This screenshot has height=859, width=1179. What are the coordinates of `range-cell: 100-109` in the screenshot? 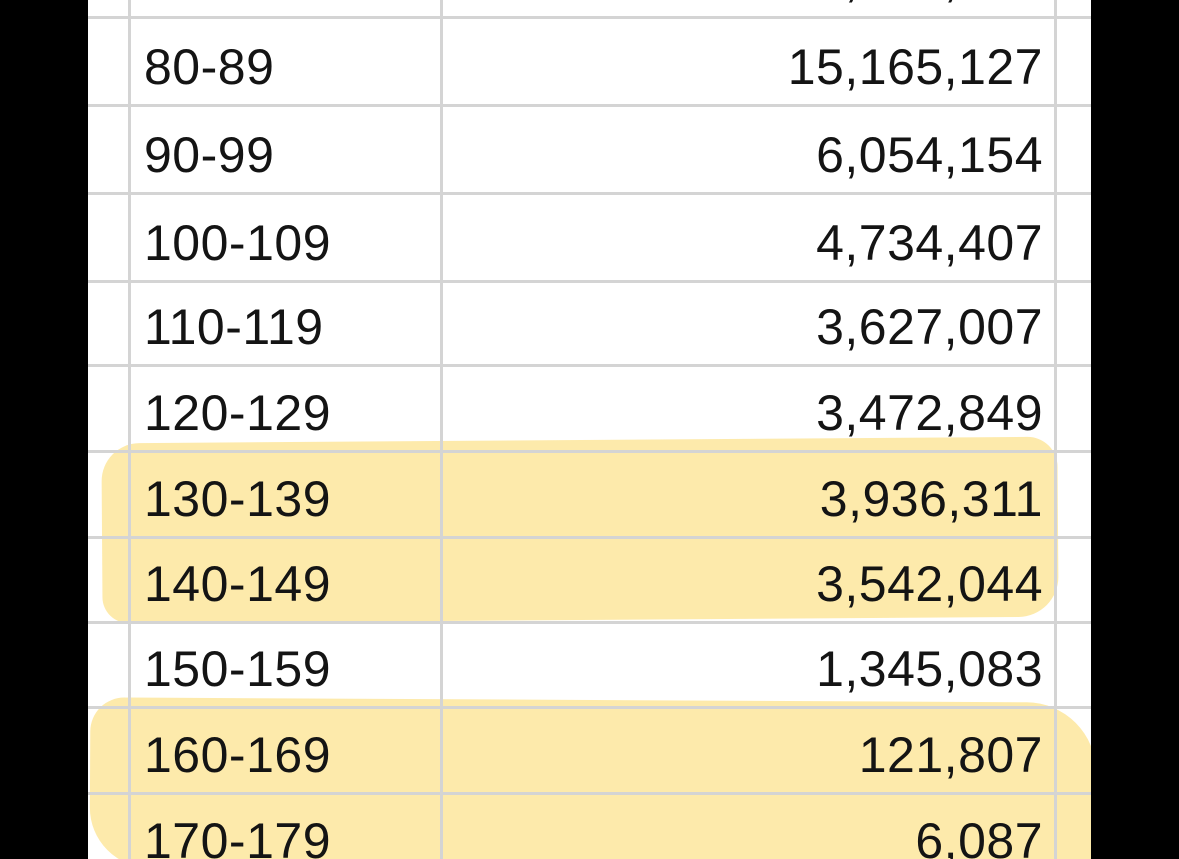 It's located at (237, 243).